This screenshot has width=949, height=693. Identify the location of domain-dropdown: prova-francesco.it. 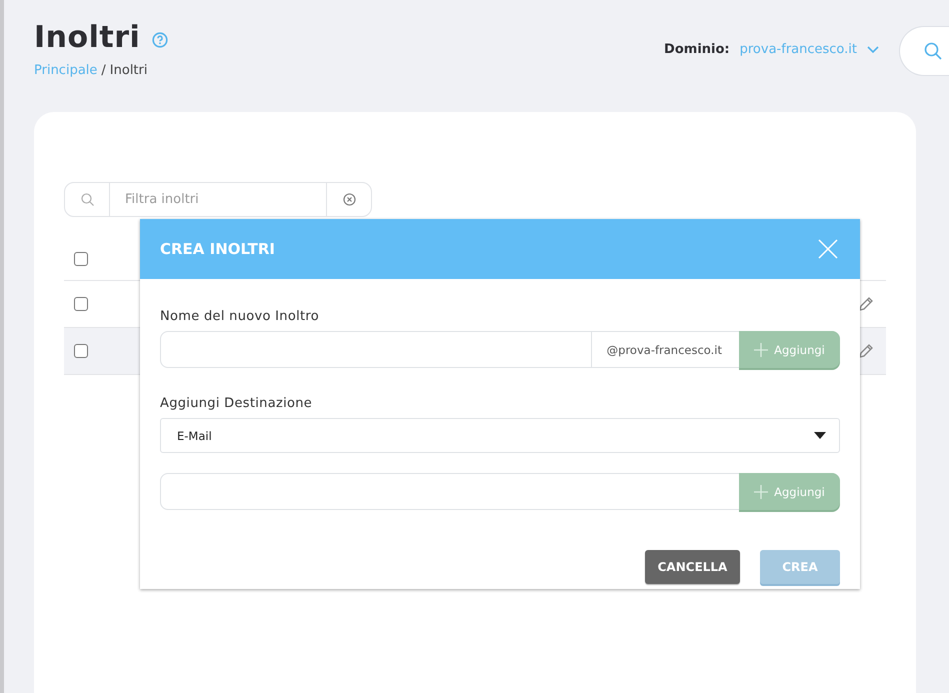
(809, 49).